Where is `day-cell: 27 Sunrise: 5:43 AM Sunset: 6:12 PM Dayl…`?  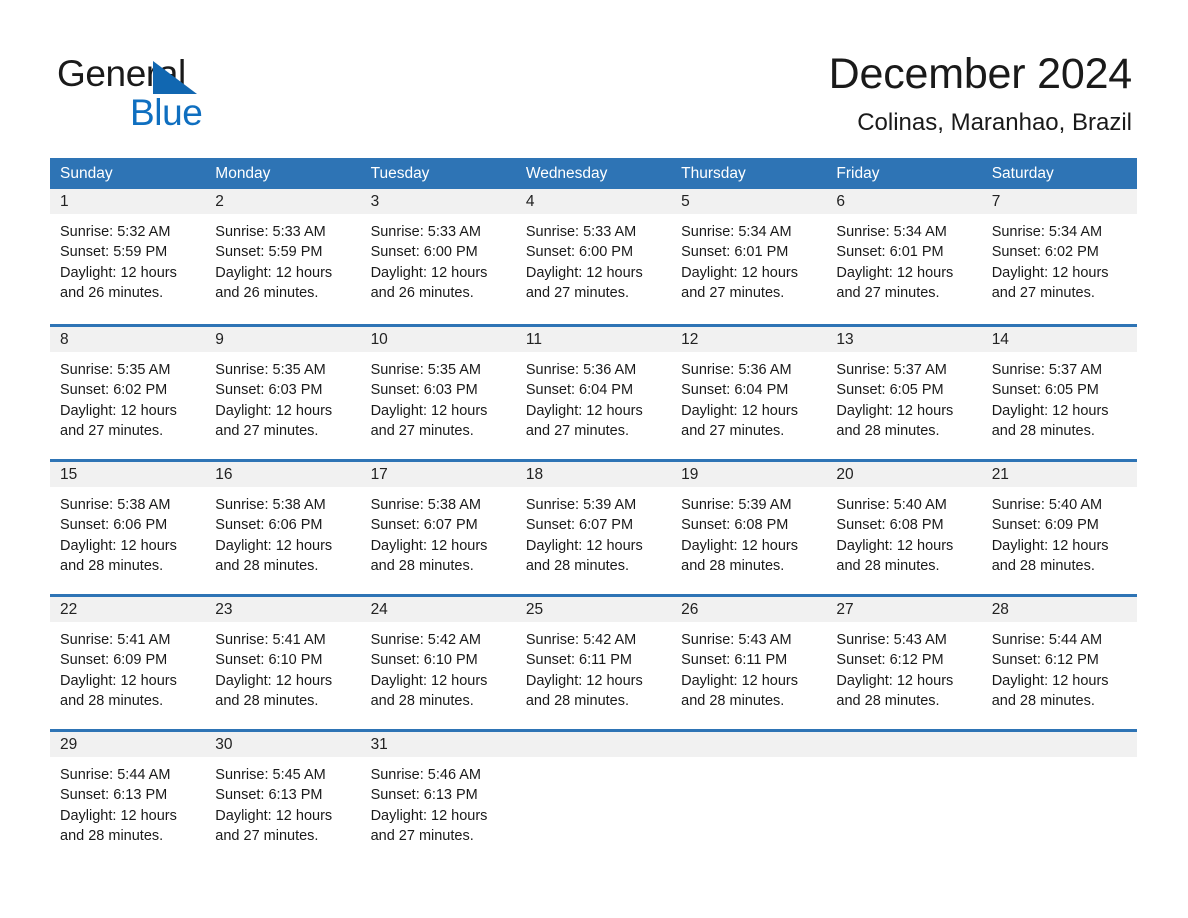
day-cell: 27 Sunrise: 5:43 AM Sunset: 6:12 PM Dayl… is located at coordinates (904, 658).